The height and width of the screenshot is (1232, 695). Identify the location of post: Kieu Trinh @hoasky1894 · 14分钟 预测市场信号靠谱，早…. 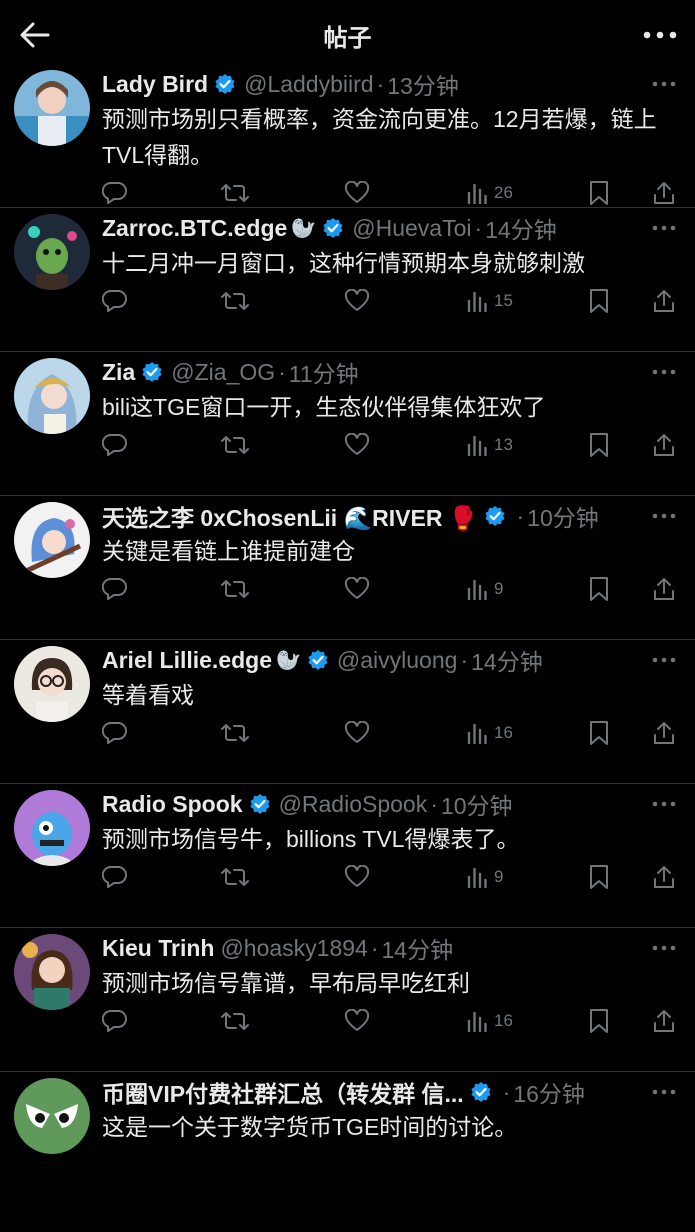
(347, 1000).